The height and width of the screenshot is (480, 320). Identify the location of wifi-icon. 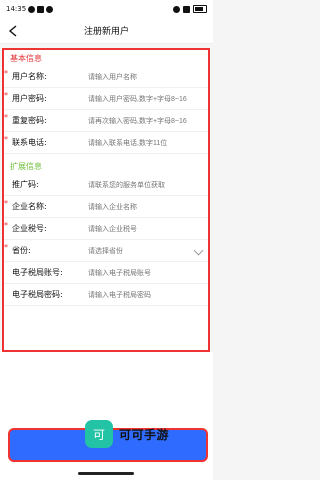
(176, 9).